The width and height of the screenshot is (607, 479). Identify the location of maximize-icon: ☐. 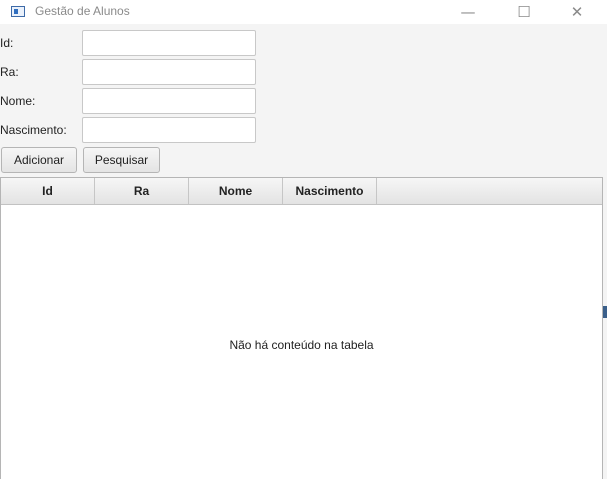
(524, 12).